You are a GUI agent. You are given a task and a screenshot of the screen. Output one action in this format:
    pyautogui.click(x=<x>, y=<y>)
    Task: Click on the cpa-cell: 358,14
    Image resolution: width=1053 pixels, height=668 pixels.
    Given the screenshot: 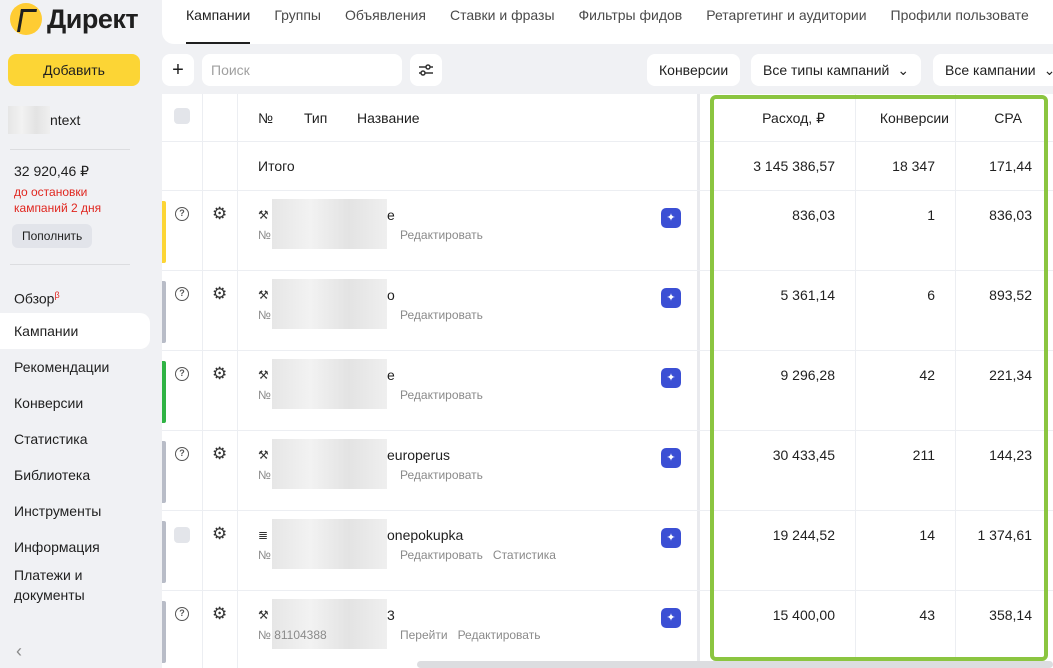 What is the action you would take?
    pyautogui.click(x=1010, y=615)
    